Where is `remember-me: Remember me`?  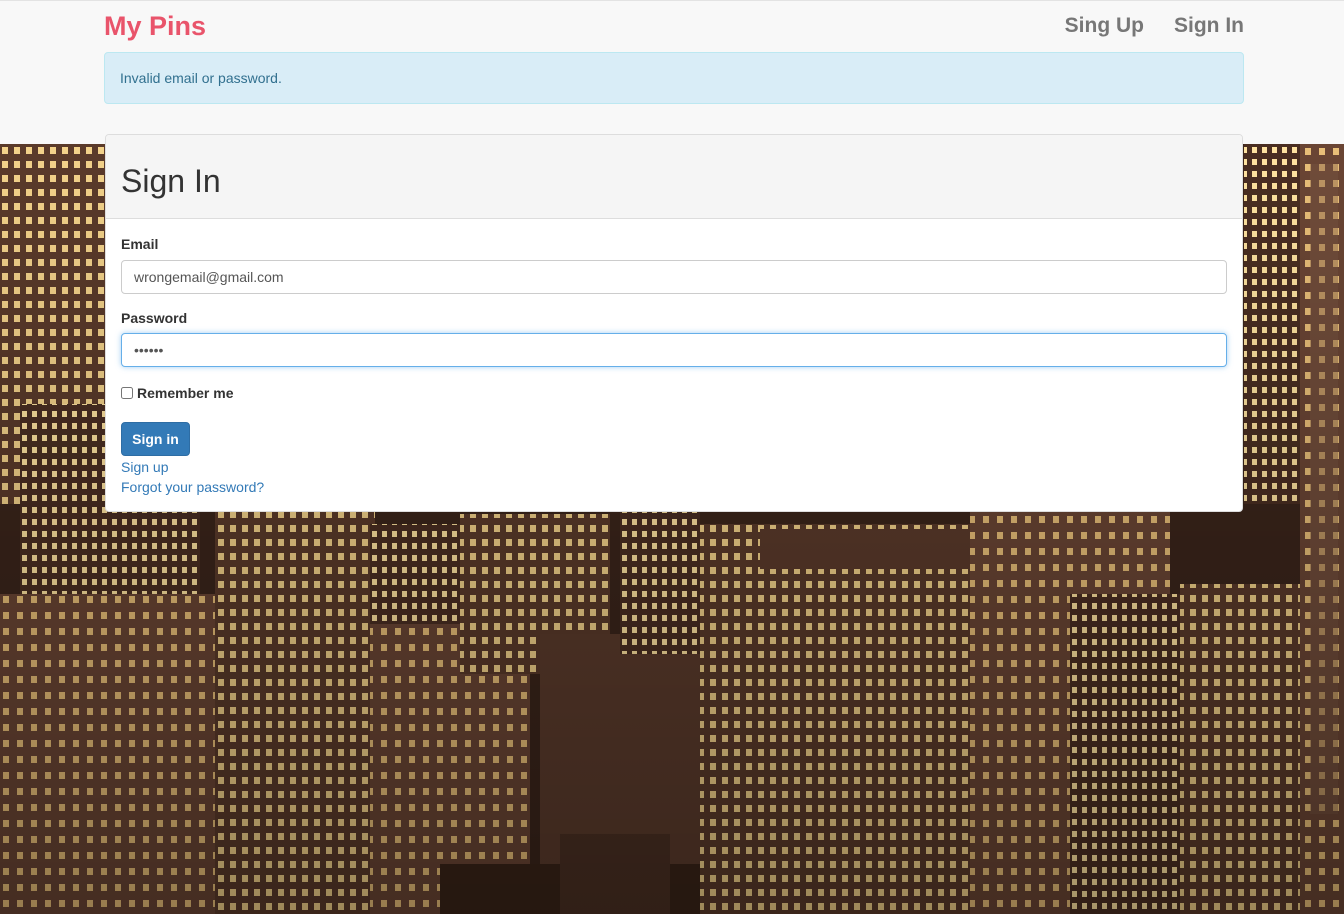 remember-me: Remember me is located at coordinates (177, 393).